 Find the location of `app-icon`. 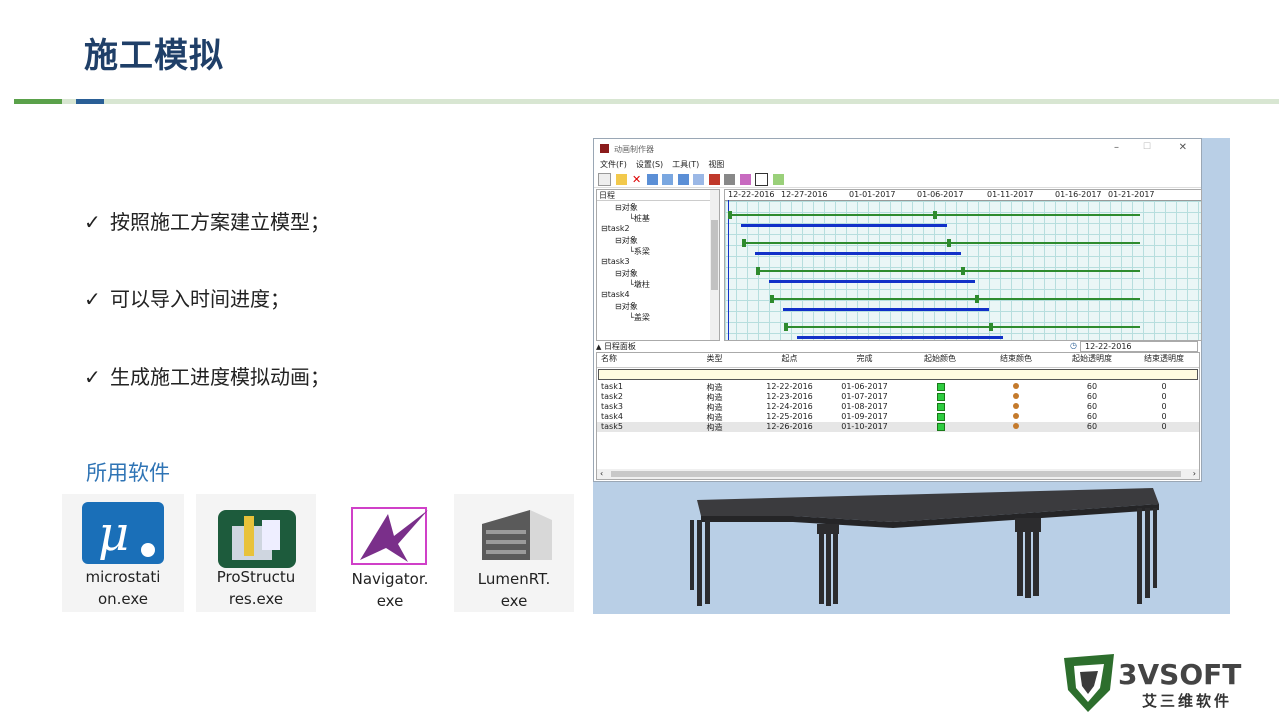

app-icon is located at coordinates (604, 148).